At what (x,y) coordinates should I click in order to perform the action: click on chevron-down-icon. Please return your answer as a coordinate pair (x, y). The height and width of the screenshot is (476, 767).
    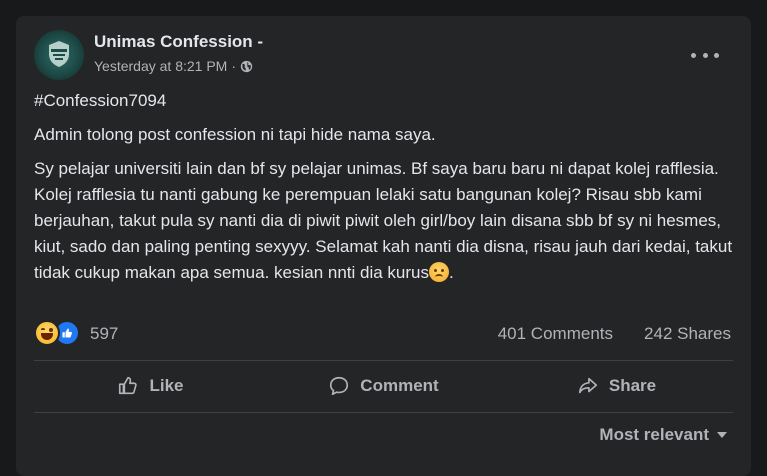
    Looking at the image, I should click on (722, 435).